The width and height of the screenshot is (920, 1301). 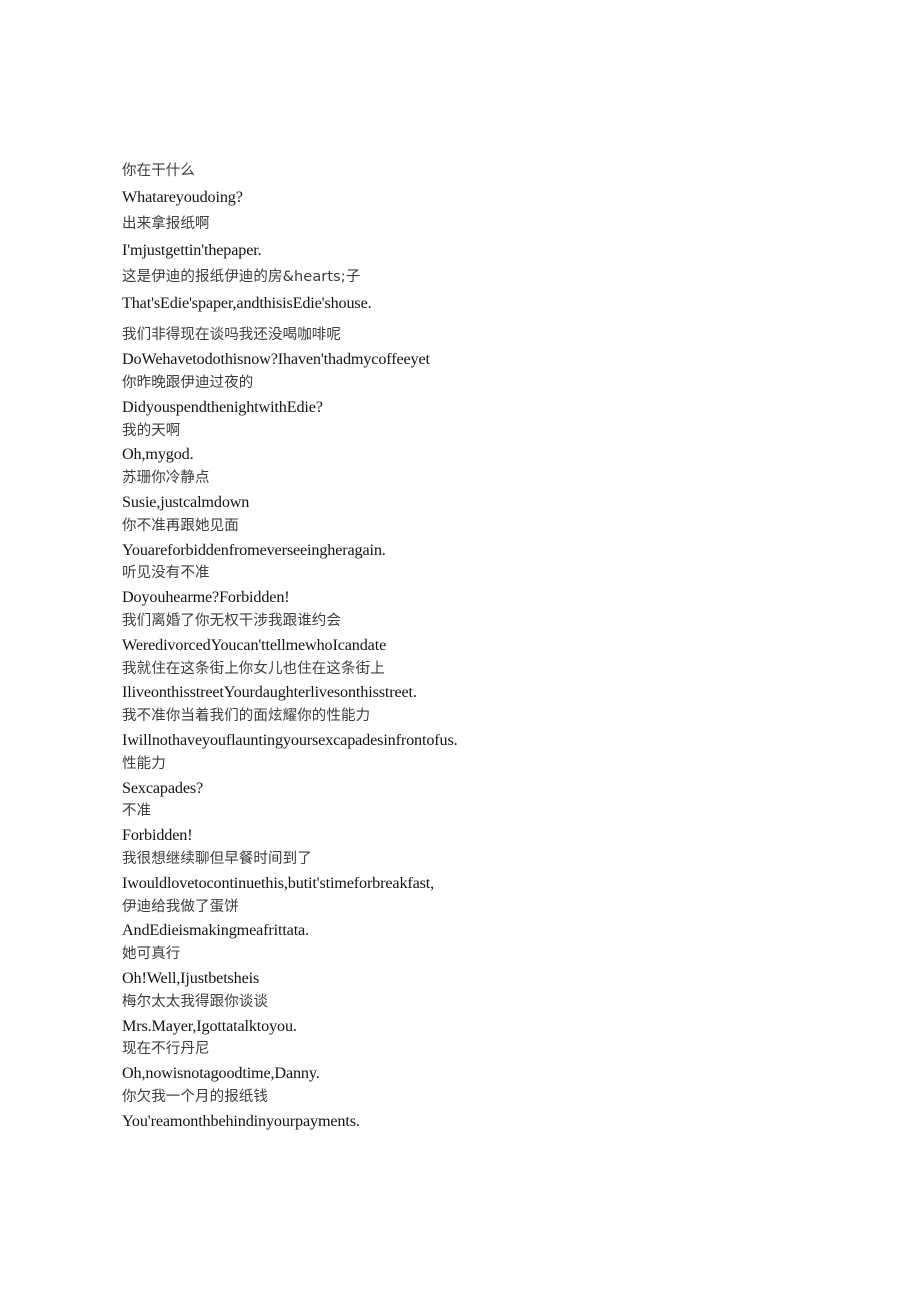 I want to click on subtitle-line-chinese: 她可真行, so click(x=151, y=954).